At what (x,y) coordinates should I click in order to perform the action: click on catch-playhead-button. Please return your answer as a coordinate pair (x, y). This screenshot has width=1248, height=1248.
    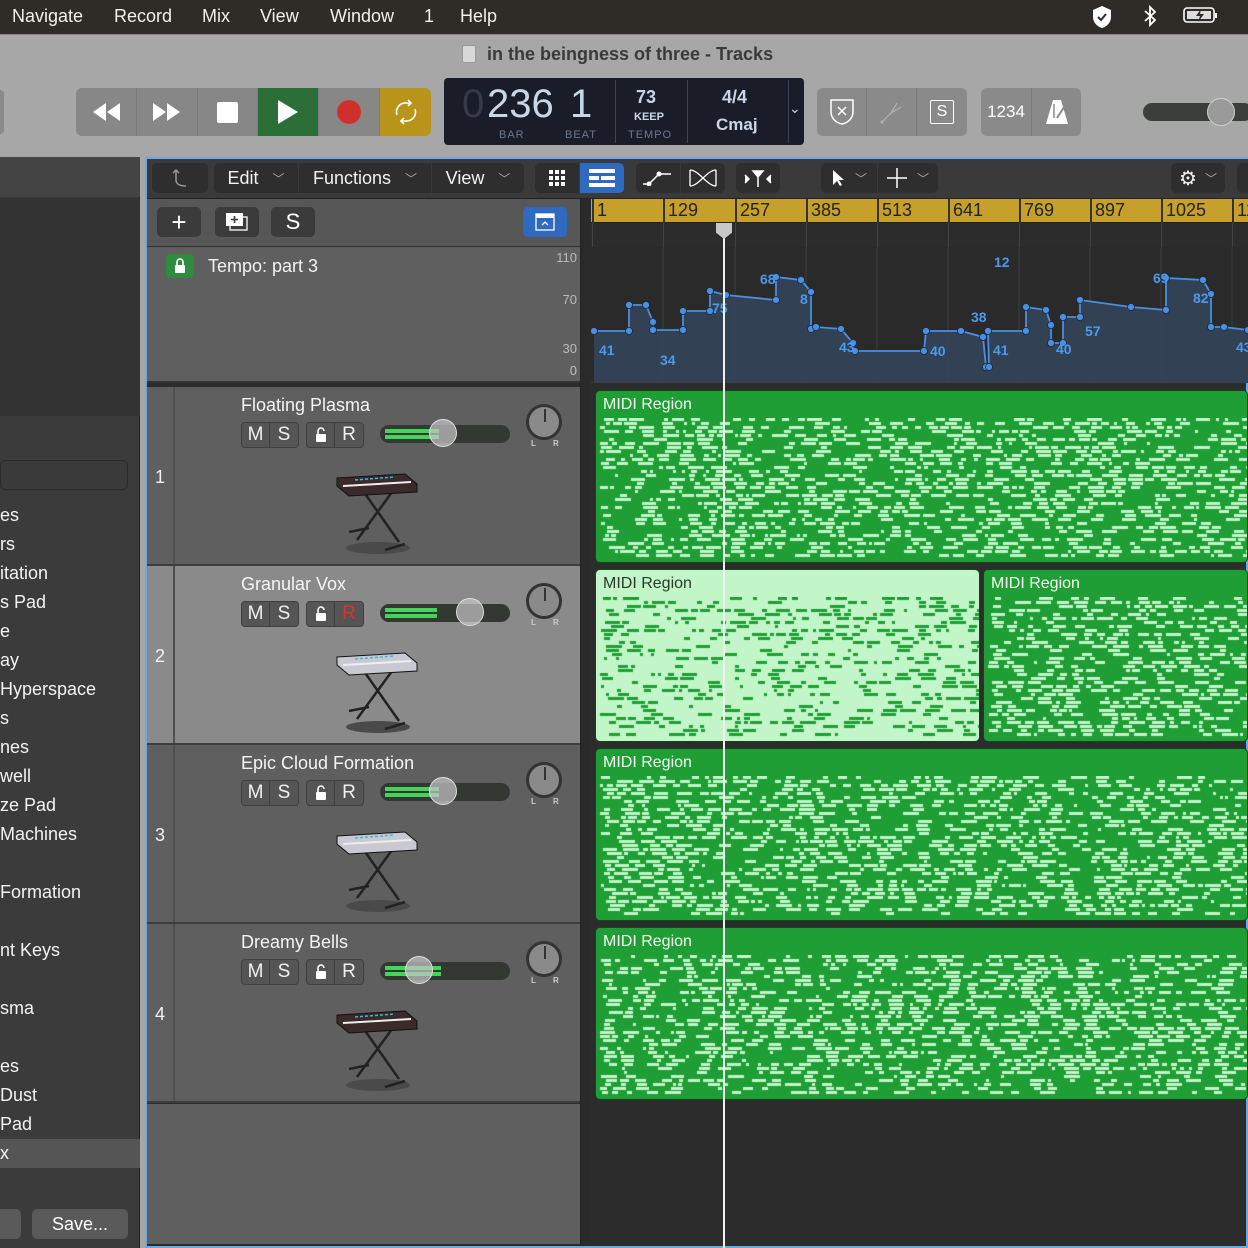
    Looking at the image, I should click on (758, 178).